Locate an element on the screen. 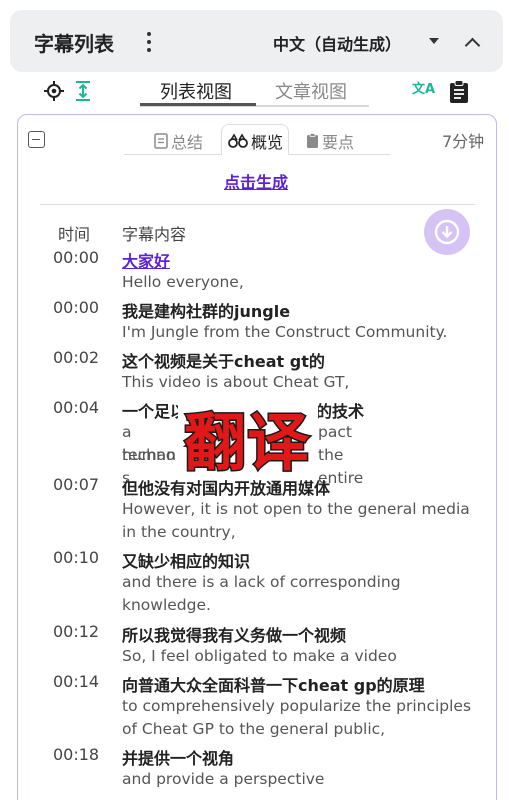 This screenshot has width=509, height=800. download-button is located at coordinates (447, 232).